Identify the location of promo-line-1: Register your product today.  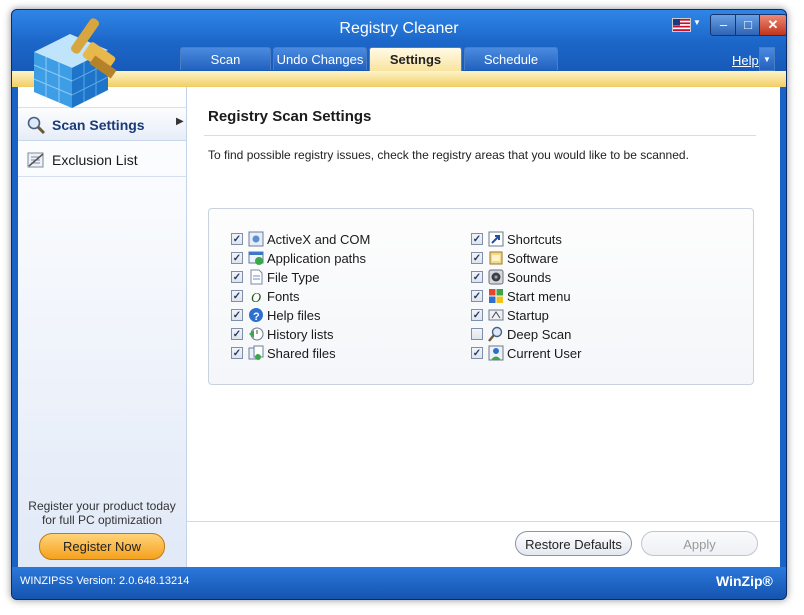
(102, 506).